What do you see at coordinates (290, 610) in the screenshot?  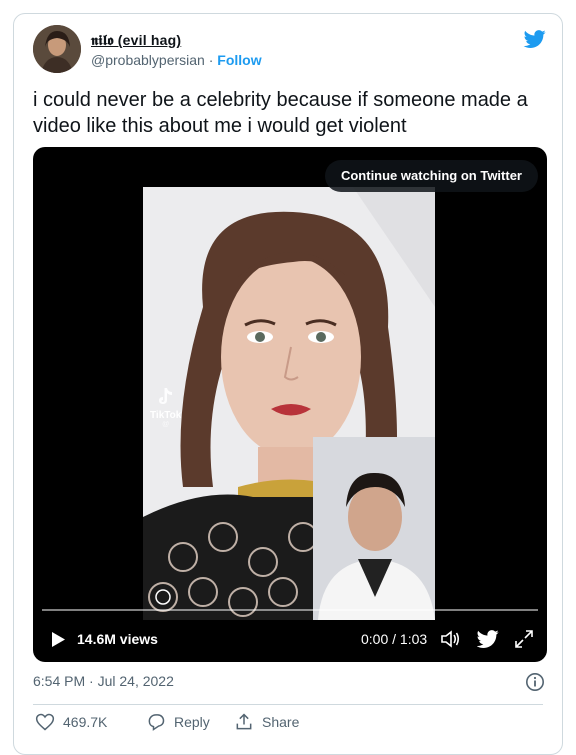 I see `video-progress-bar` at bounding box center [290, 610].